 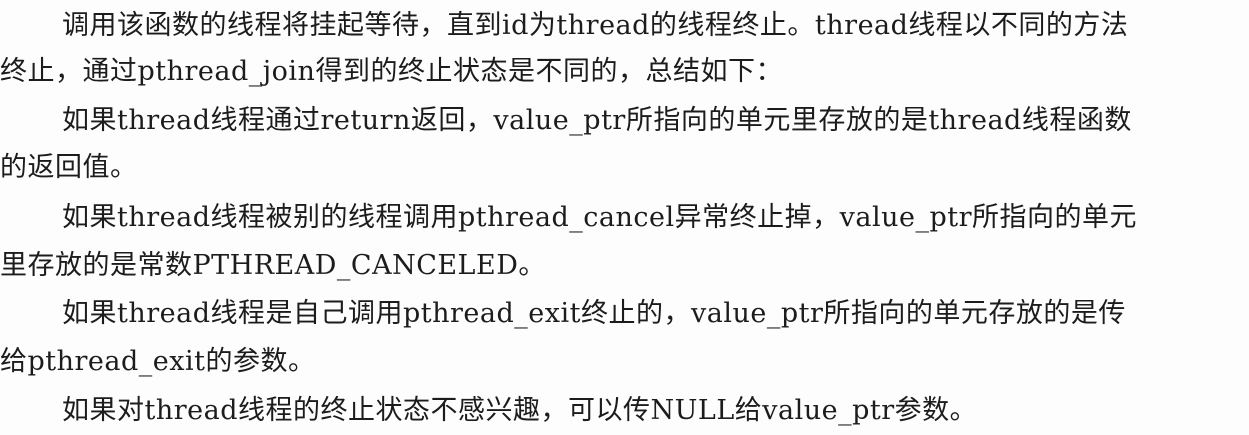 What do you see at coordinates (391, 71) in the screenshot?
I see `text-line-intro-cont: 终止，通过pthread_join得到的终止状态是不同的，总结如下：` at bounding box center [391, 71].